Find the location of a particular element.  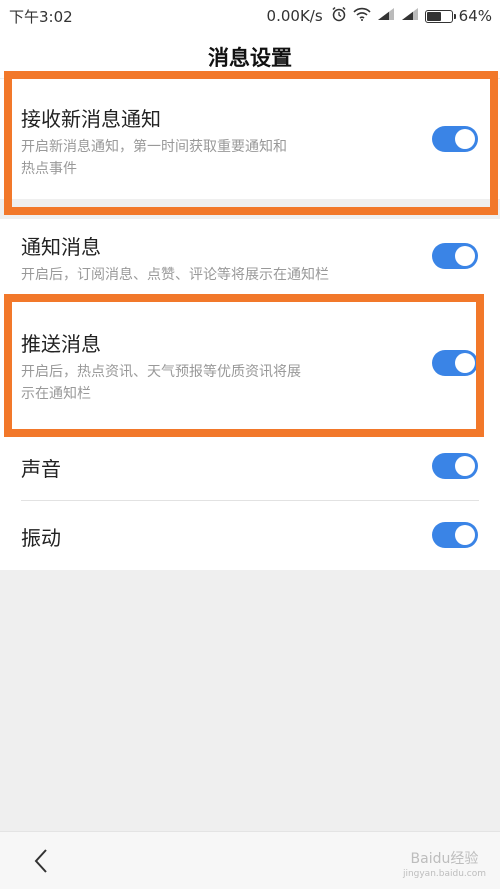

alarm-icon is located at coordinates (339, 16).